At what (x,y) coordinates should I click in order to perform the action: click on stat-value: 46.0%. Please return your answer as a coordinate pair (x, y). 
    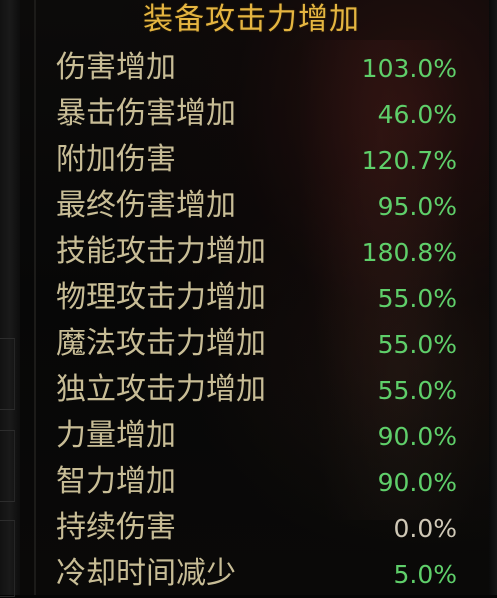
    Looking at the image, I should click on (417, 114).